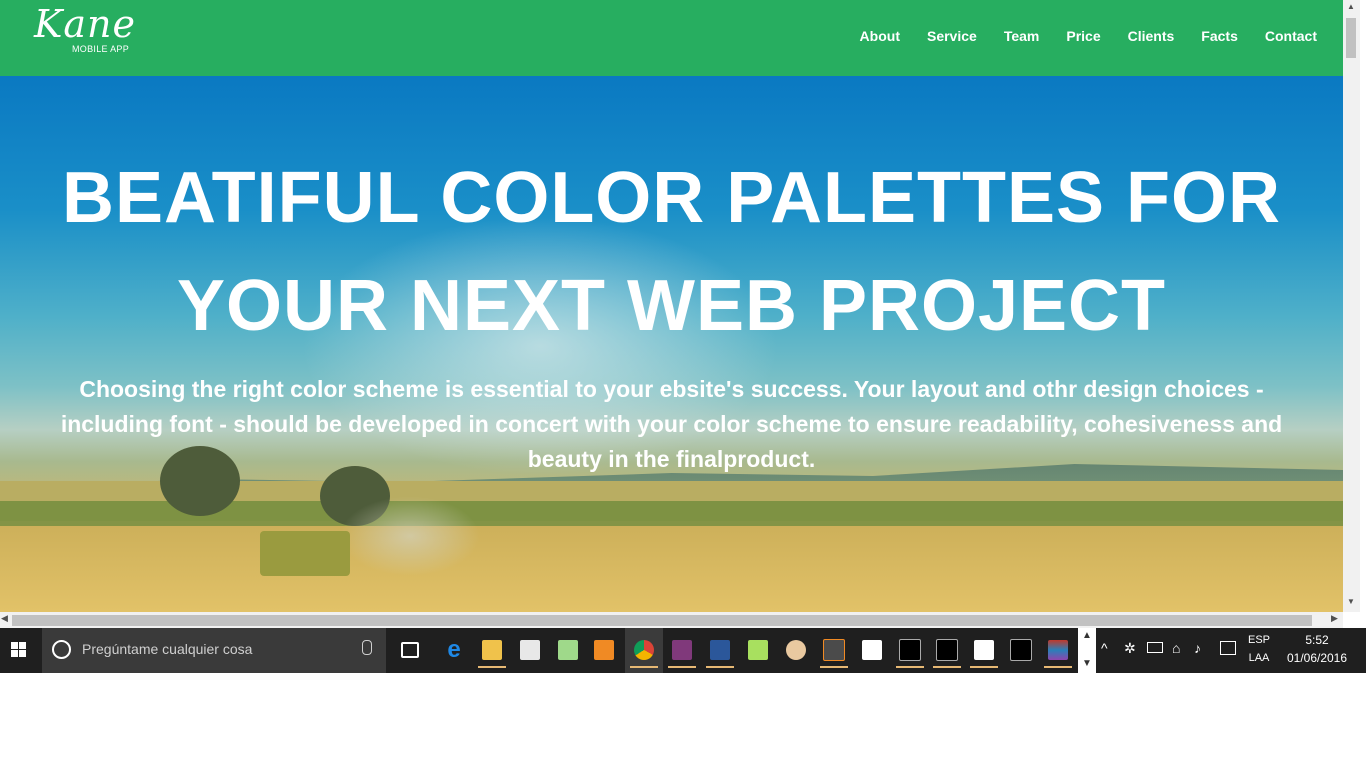  What do you see at coordinates (1219, 36) in the screenshot?
I see `nav-item-facts: Facts` at bounding box center [1219, 36].